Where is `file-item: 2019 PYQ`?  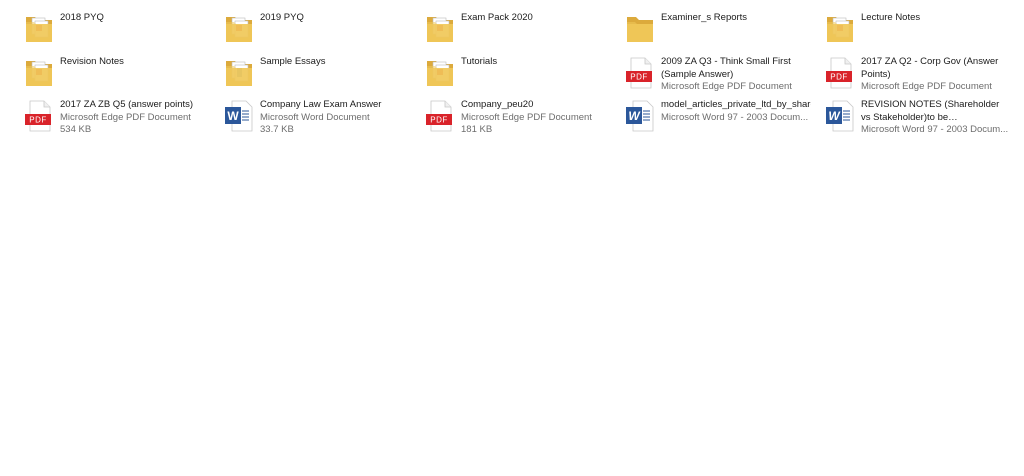
file-item: 2019 PYQ is located at coordinates (317, 34).